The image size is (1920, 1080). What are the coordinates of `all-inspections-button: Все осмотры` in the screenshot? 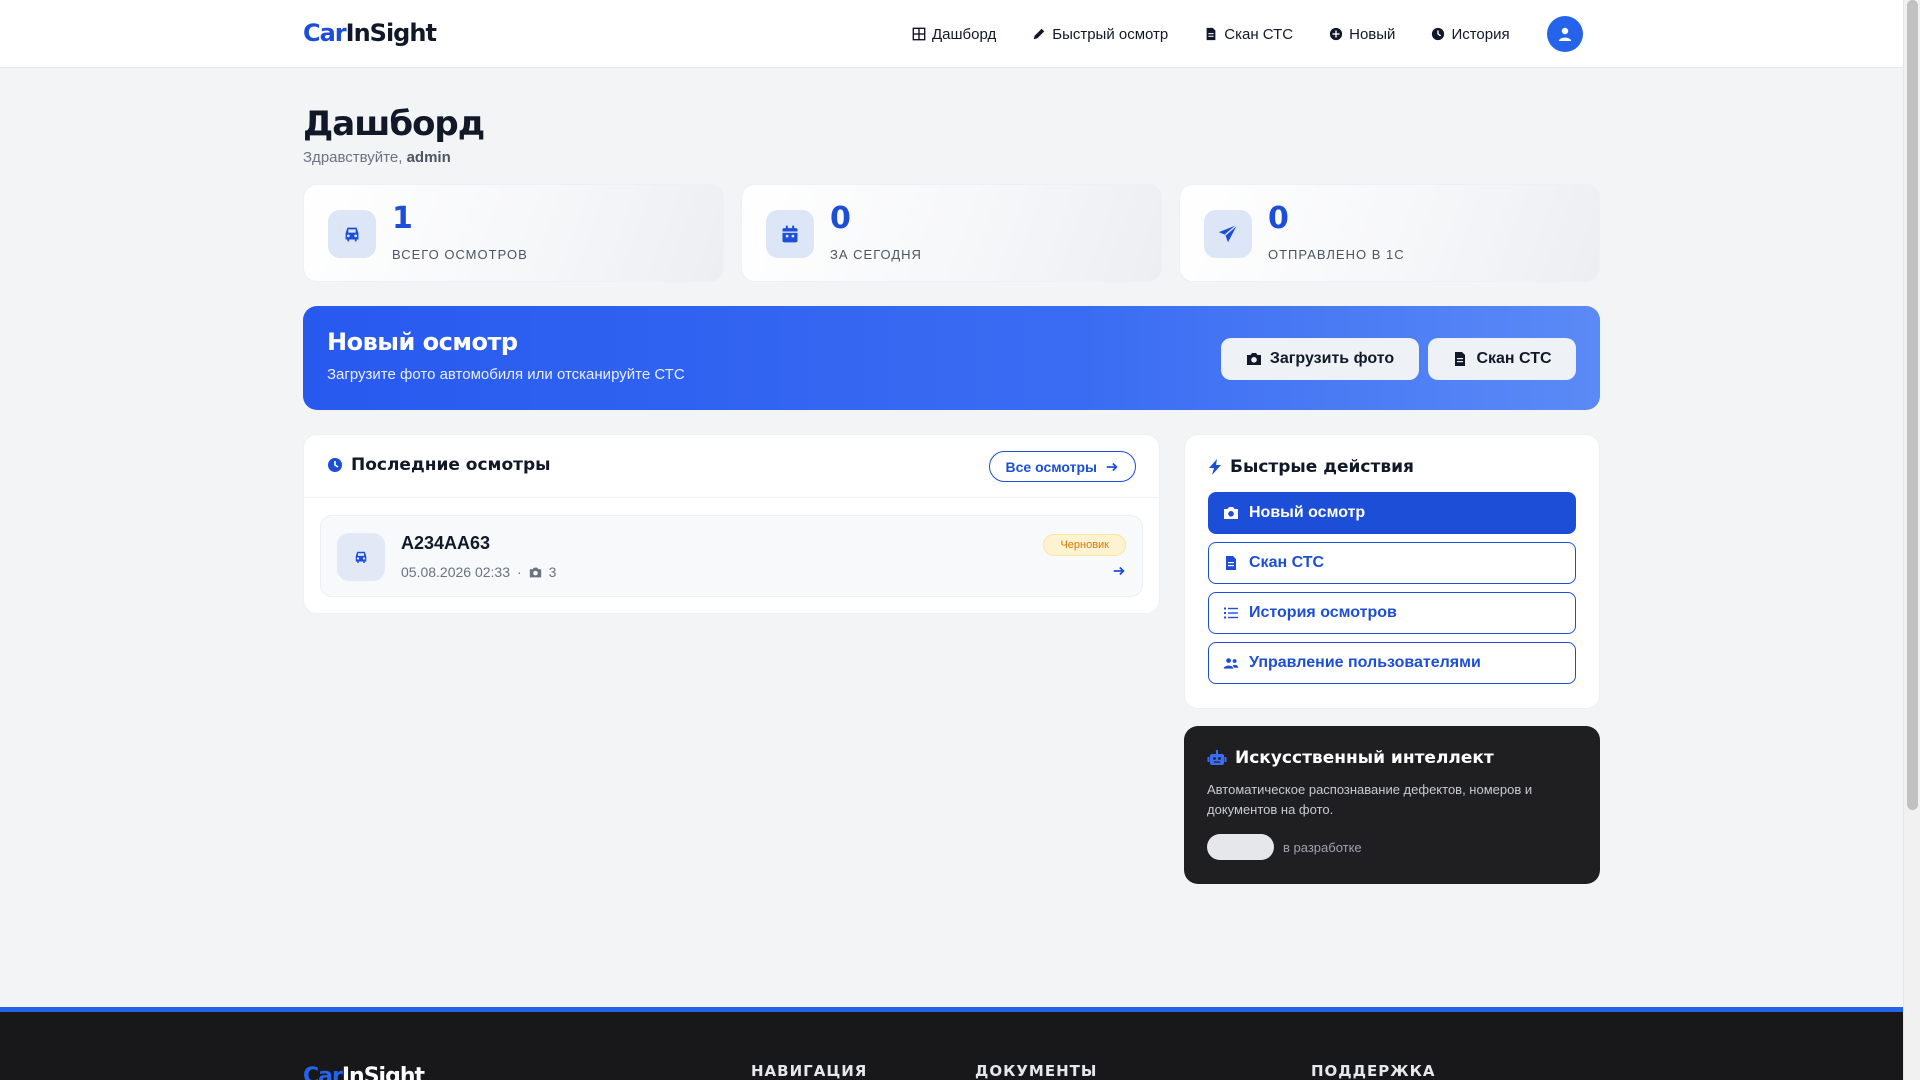 It's located at (1062, 466).